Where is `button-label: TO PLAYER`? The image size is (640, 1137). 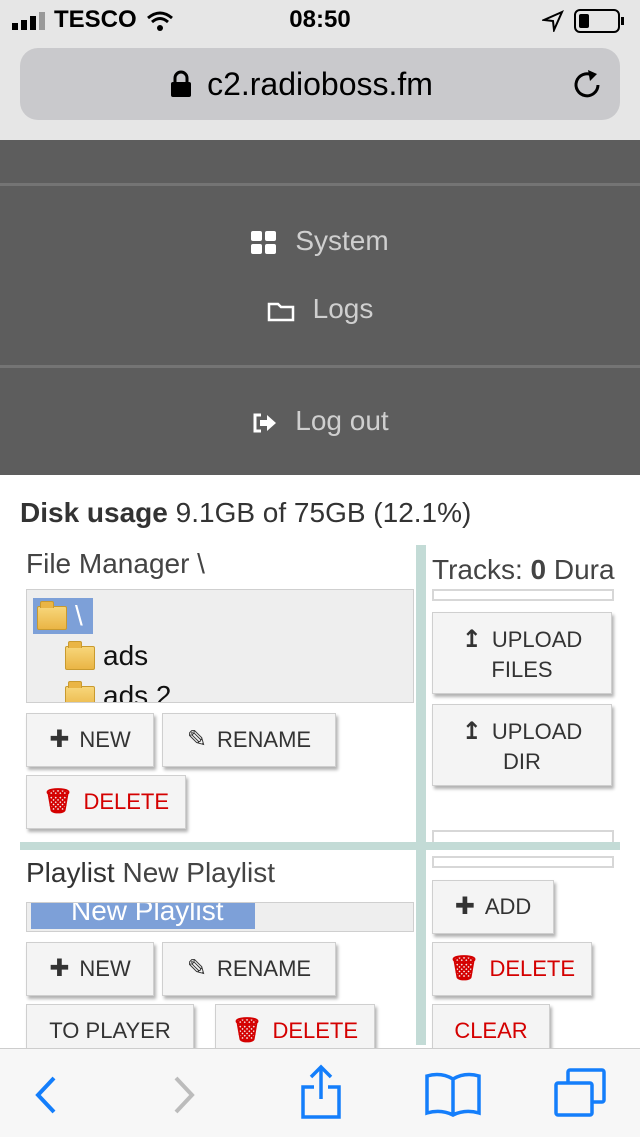 button-label: TO PLAYER is located at coordinates (110, 1030).